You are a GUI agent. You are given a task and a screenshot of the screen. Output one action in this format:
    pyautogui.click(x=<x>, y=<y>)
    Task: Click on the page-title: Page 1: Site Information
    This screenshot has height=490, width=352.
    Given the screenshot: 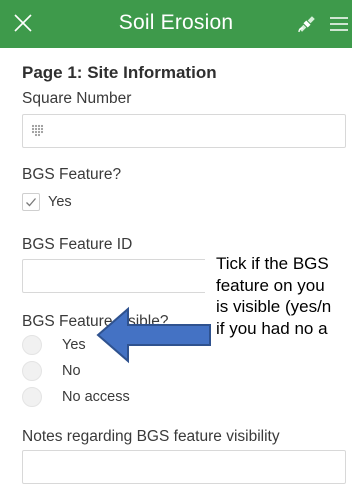 What is the action you would take?
    pyautogui.click(x=119, y=72)
    